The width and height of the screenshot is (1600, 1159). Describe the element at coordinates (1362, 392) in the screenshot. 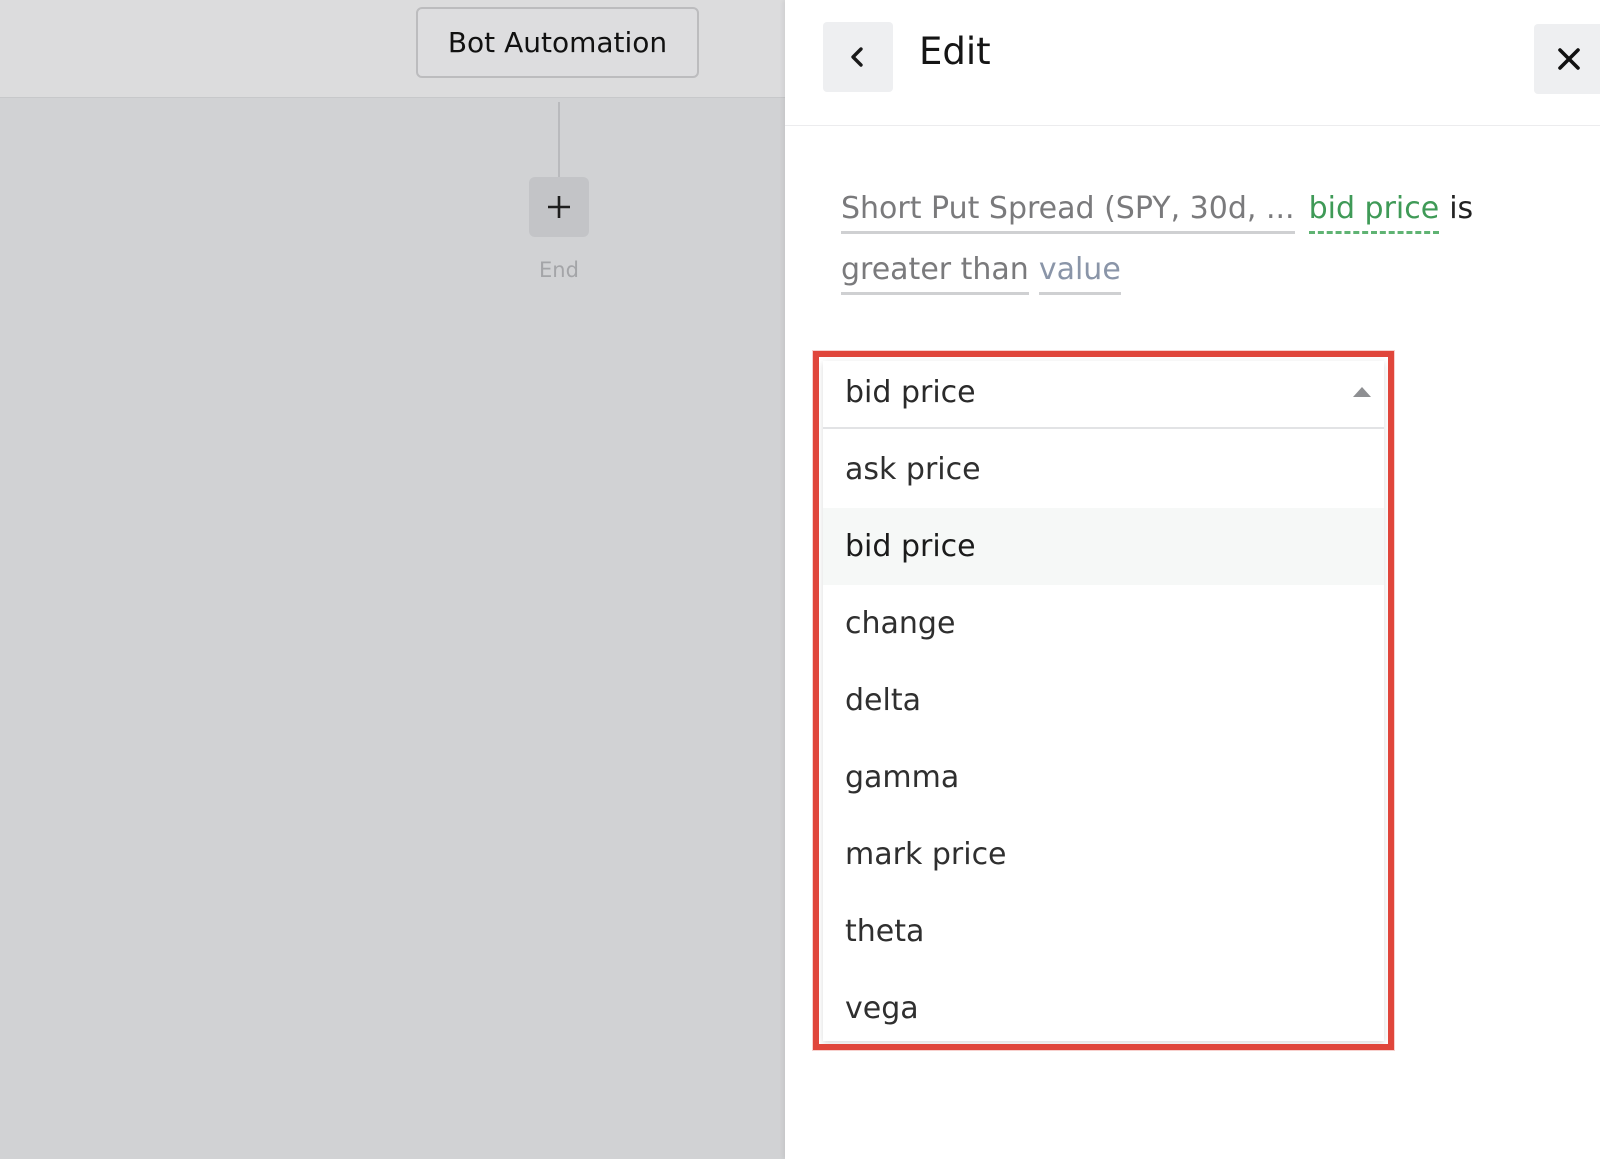

I see `caret-up-icon` at that location.